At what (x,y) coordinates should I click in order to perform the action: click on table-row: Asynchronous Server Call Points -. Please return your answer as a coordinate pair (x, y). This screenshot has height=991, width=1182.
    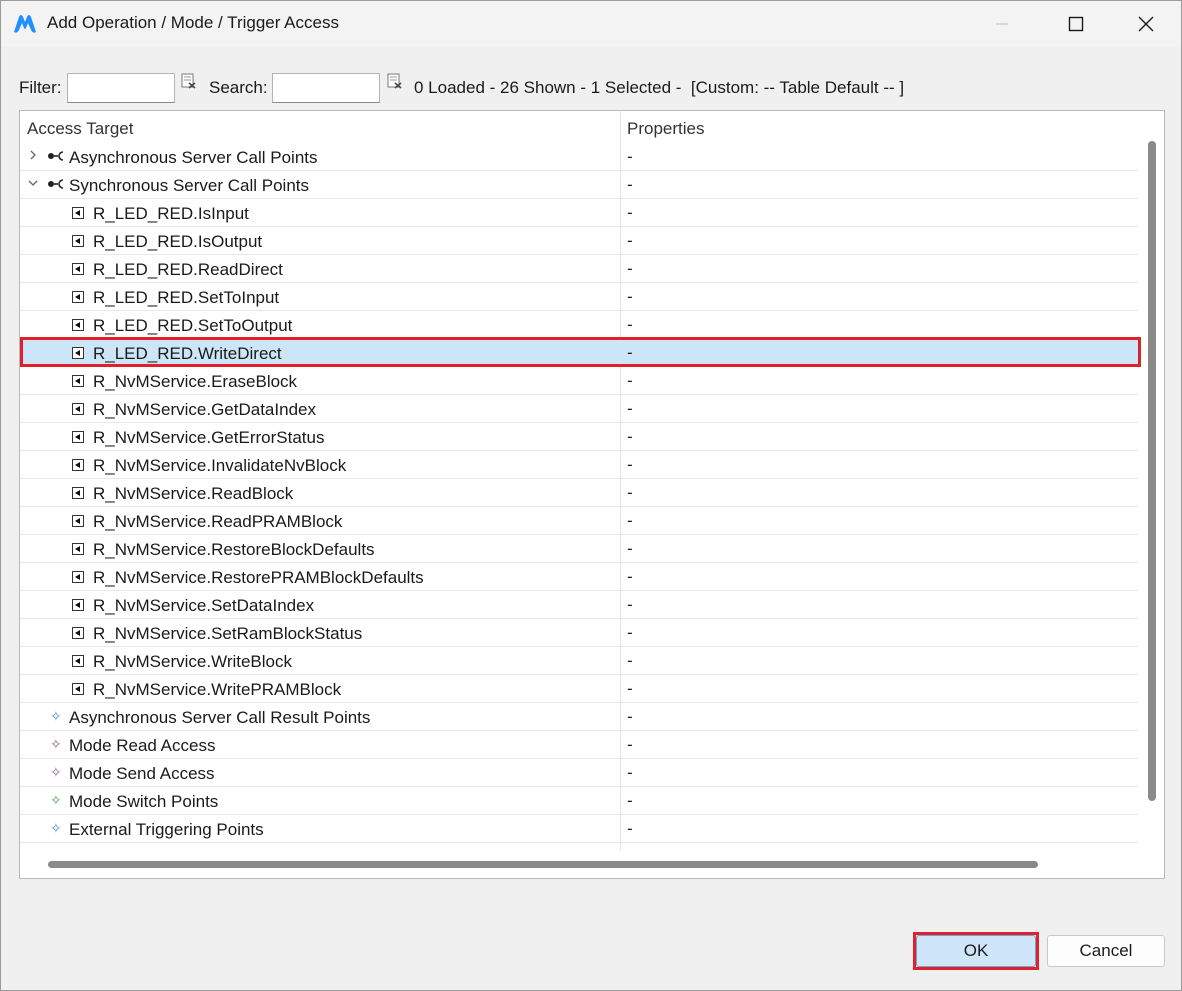
    Looking at the image, I should click on (579, 157).